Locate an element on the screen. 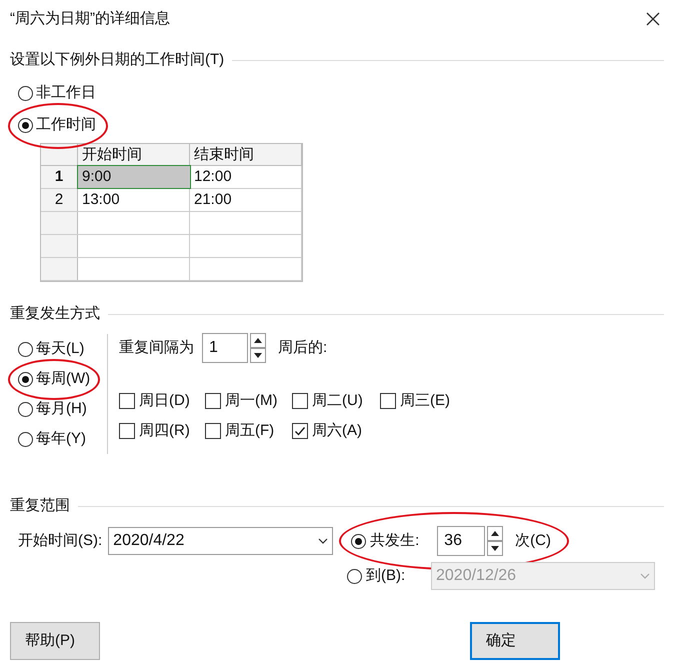 This screenshot has height=669, width=674. radio-label: 非工作日 is located at coordinates (66, 93).